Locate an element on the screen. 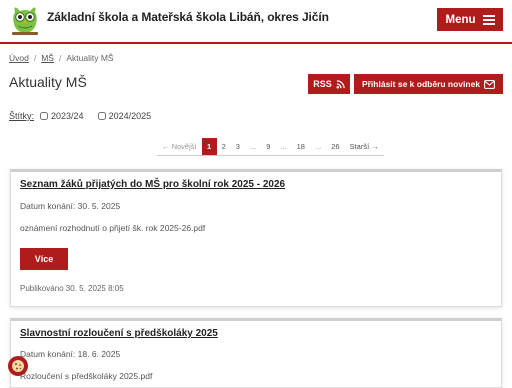 The height and width of the screenshot is (388, 512). pagination-page-current: 1 is located at coordinates (209, 146).